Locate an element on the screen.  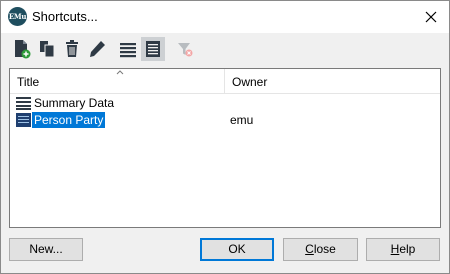
close-icon is located at coordinates (431, 17).